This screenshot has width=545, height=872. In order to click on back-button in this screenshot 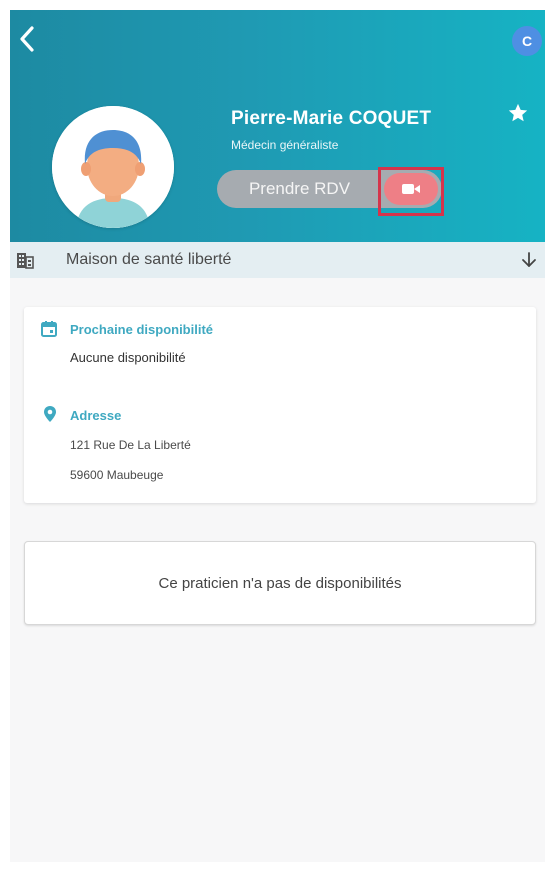, I will do `click(27, 39)`.